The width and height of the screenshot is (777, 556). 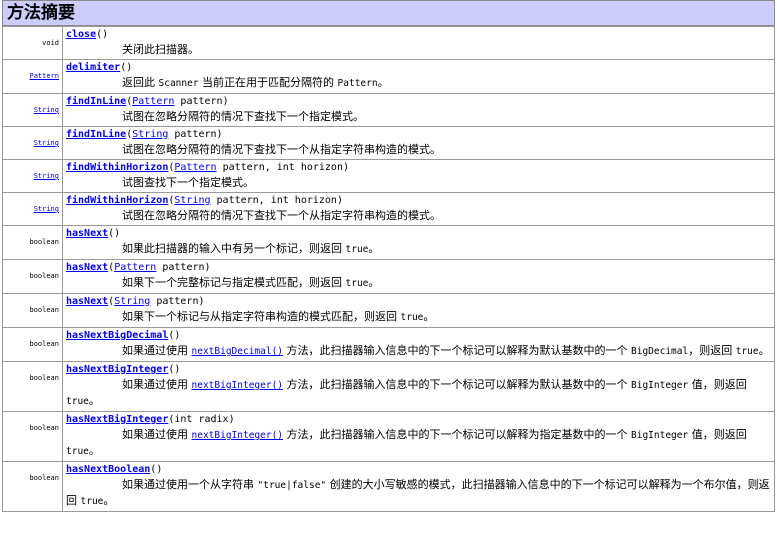 I want to click on param-text: pattern, int horizon), so click(x=276, y=200).